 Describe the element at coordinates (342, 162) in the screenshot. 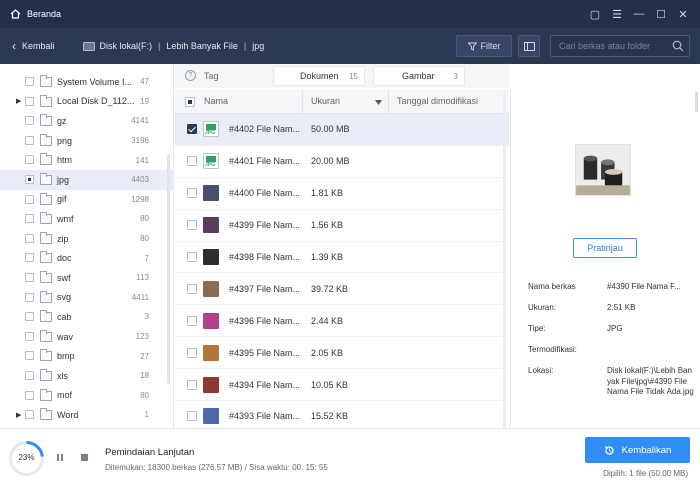

I see `table-row: #4401 File Nam... 20.00 MB` at that location.